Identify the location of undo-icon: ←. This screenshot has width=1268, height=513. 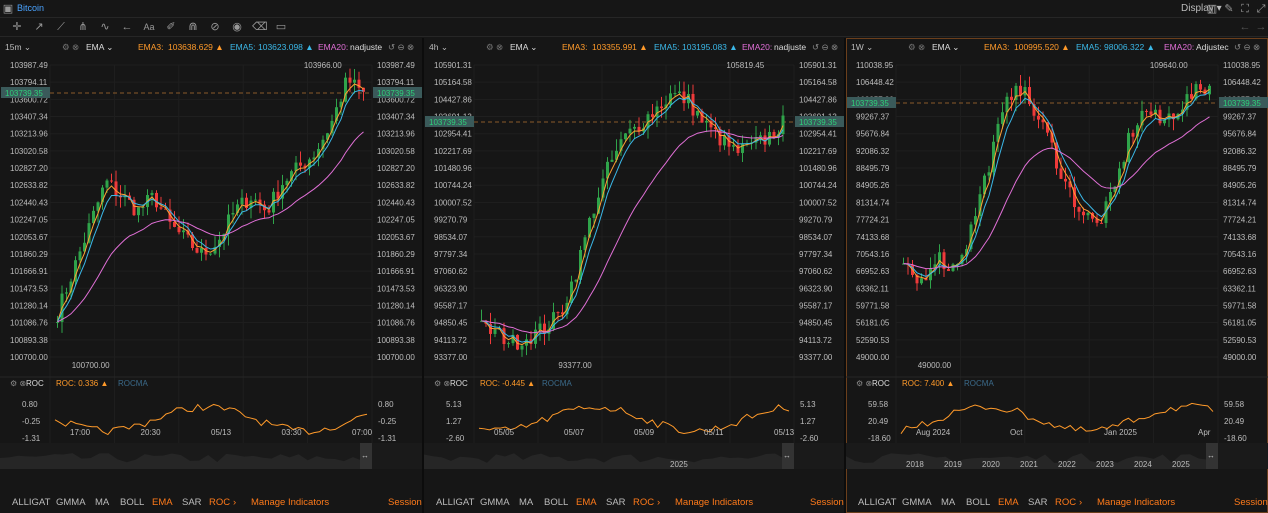
(1245, 27).